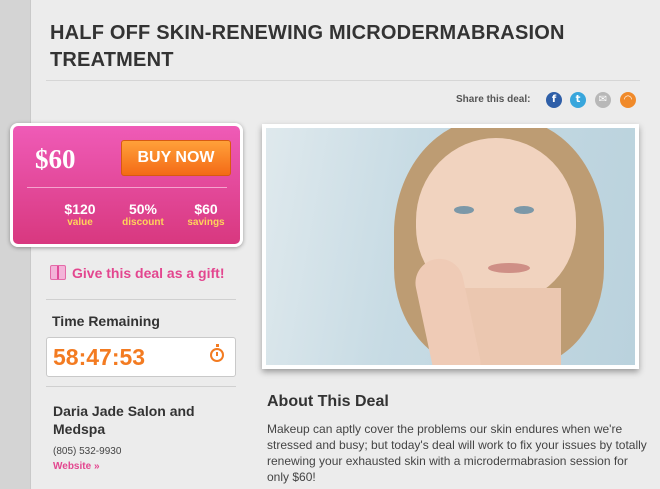 The height and width of the screenshot is (489, 660). Describe the element at coordinates (99, 357) in the screenshot. I see `countdown-value: 58:47:53` at that location.